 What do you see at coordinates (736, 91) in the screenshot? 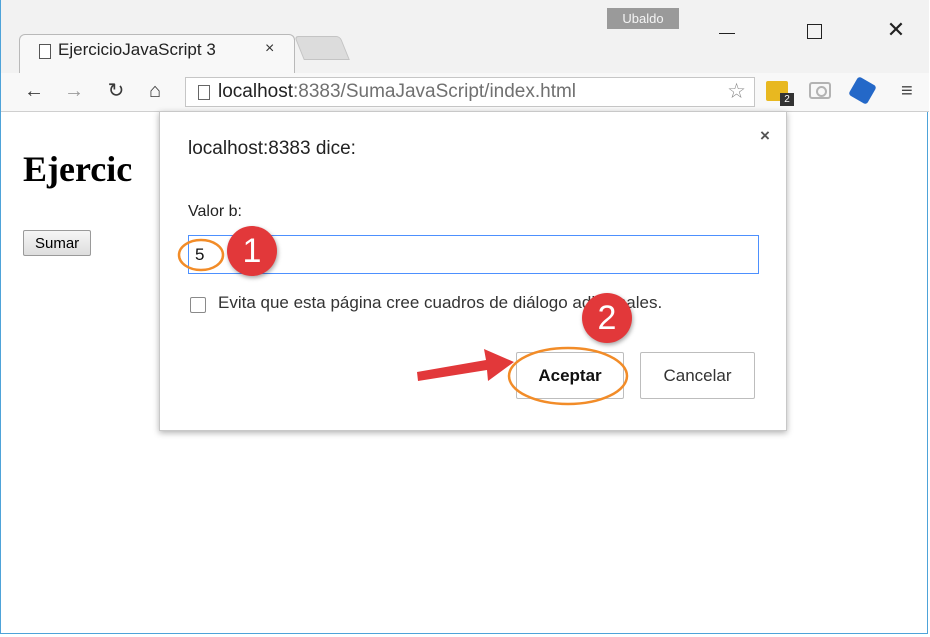
I see `bookmark-star-icon: ☆` at bounding box center [736, 91].